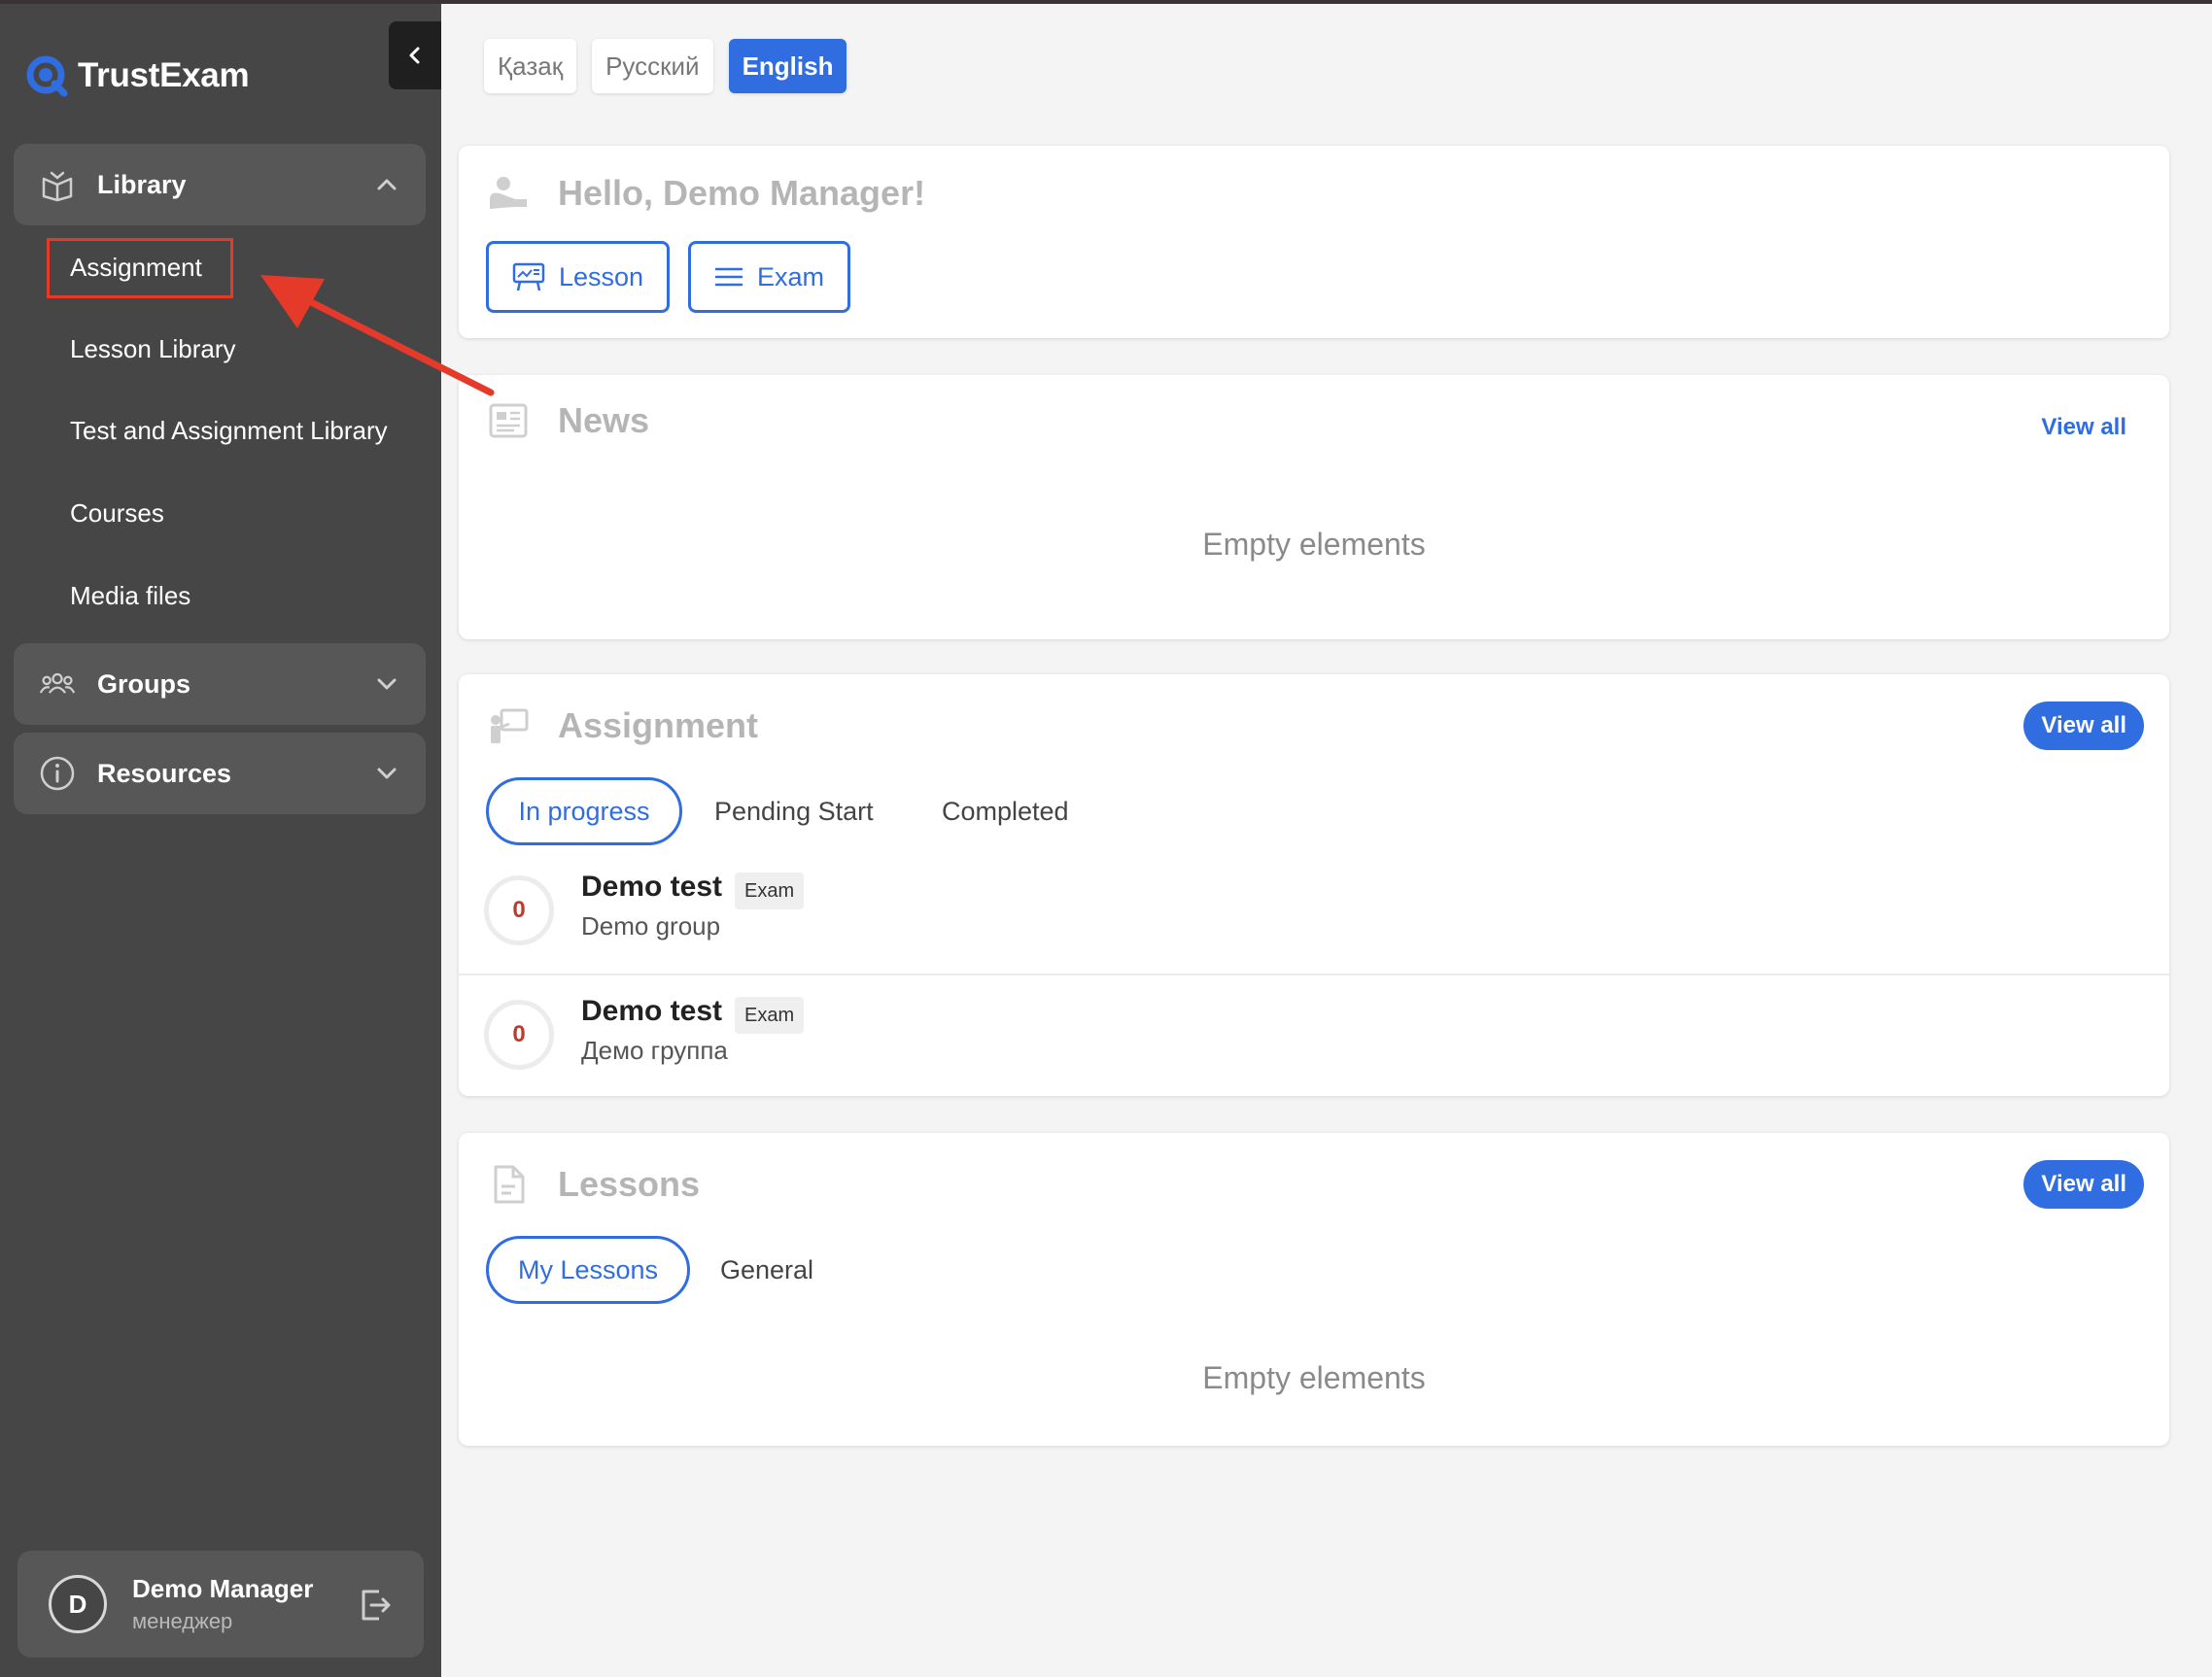 The height and width of the screenshot is (1677, 2212). I want to click on user-role: менеджер, so click(182, 1621).